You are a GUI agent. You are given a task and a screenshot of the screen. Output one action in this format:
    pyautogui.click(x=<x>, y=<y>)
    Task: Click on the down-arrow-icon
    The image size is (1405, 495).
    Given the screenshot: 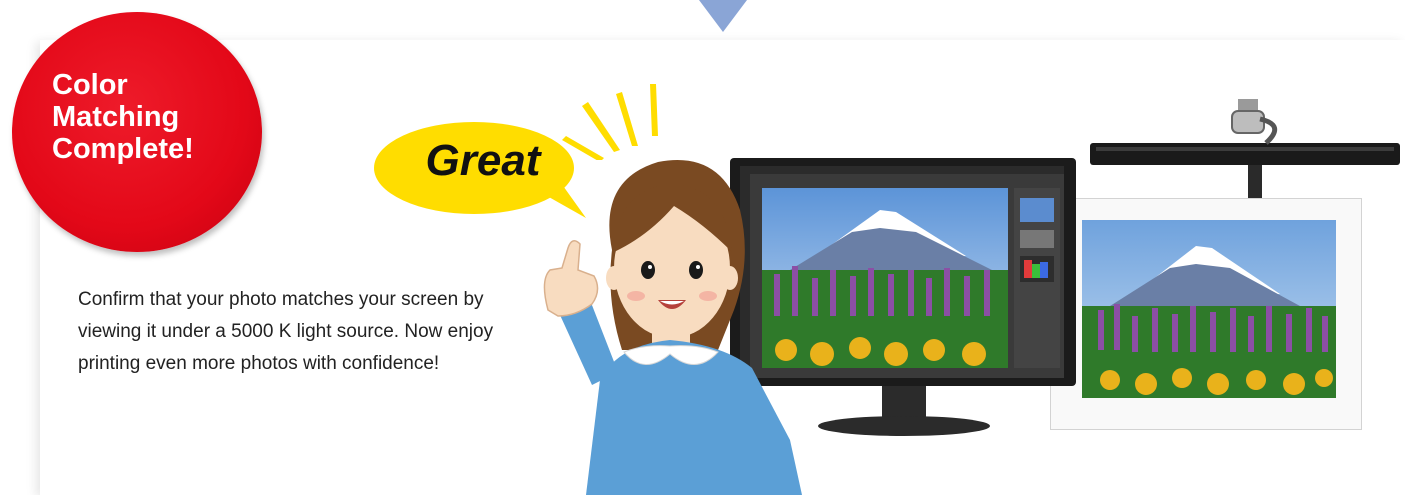 What is the action you would take?
    pyautogui.click(x=723, y=16)
    